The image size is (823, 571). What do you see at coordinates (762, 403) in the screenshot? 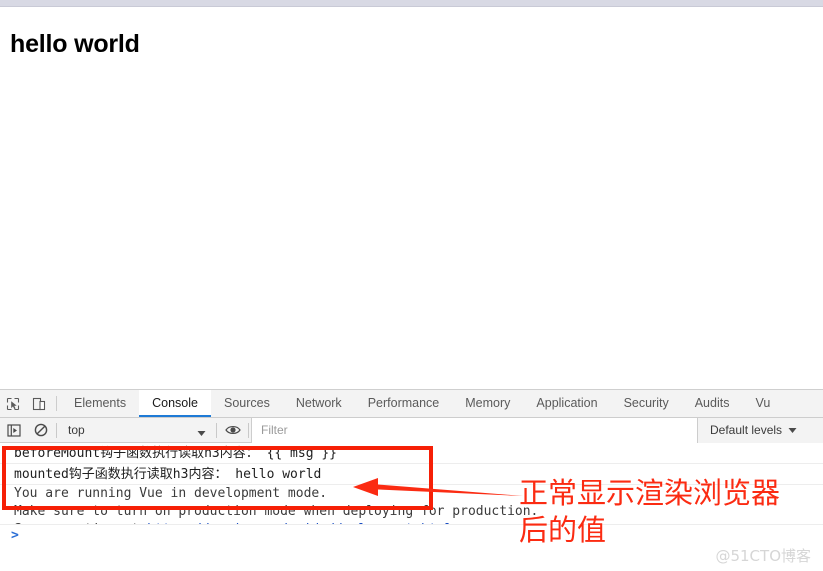
I see `tab-vue: Vu` at bounding box center [762, 403].